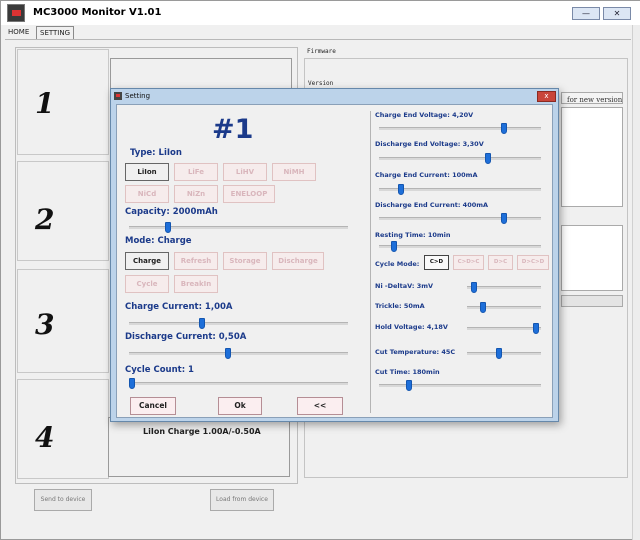 This screenshot has width=640, height=540. Describe the element at coordinates (400, 189) in the screenshot. I see `charge-end-current-slider` at that location.